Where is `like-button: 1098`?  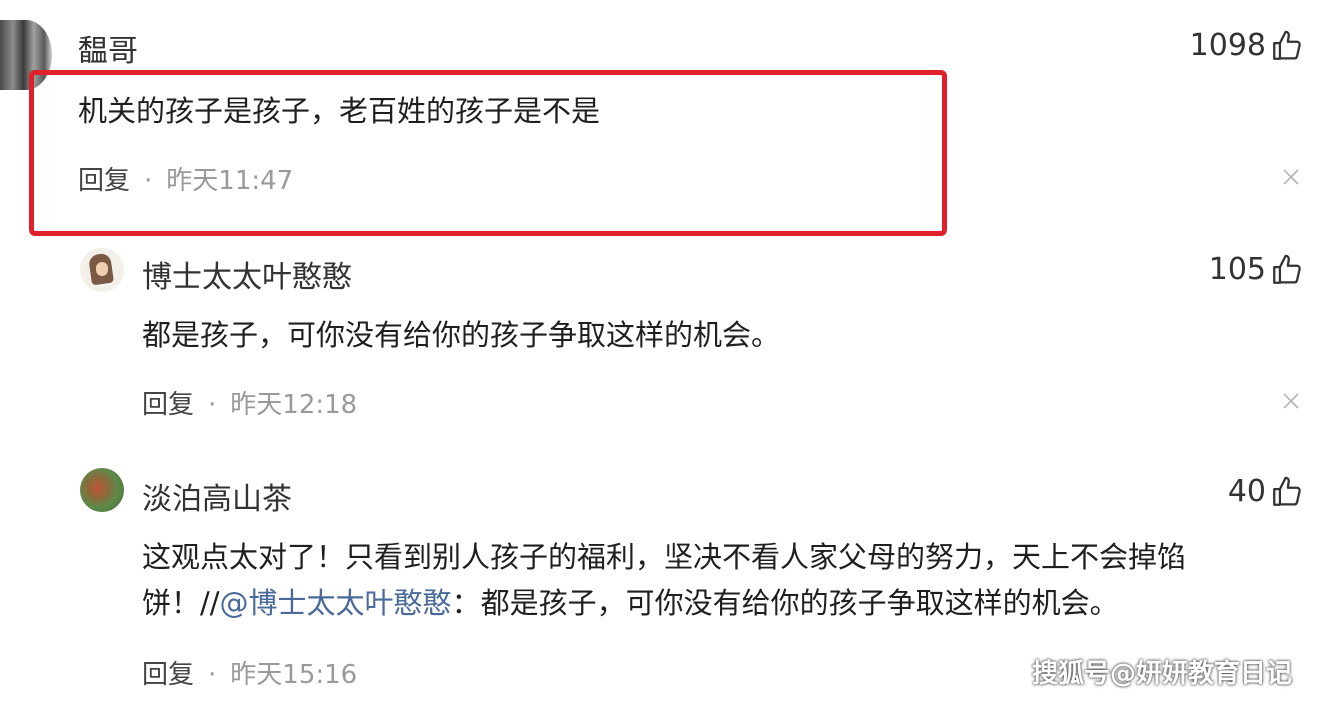
like-button: 1098 is located at coordinates (1247, 45).